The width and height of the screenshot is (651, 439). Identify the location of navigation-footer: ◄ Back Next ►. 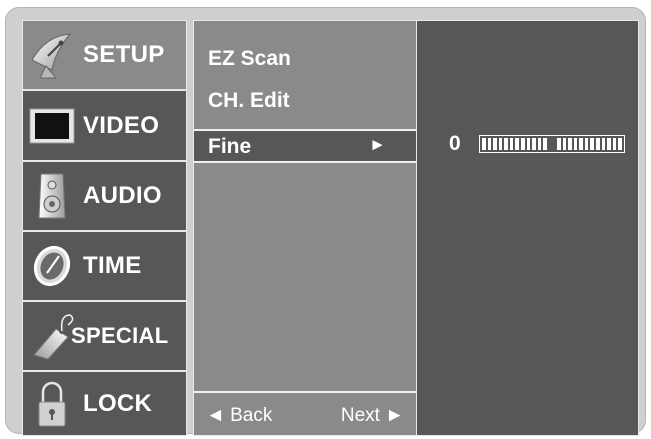
(305, 414).